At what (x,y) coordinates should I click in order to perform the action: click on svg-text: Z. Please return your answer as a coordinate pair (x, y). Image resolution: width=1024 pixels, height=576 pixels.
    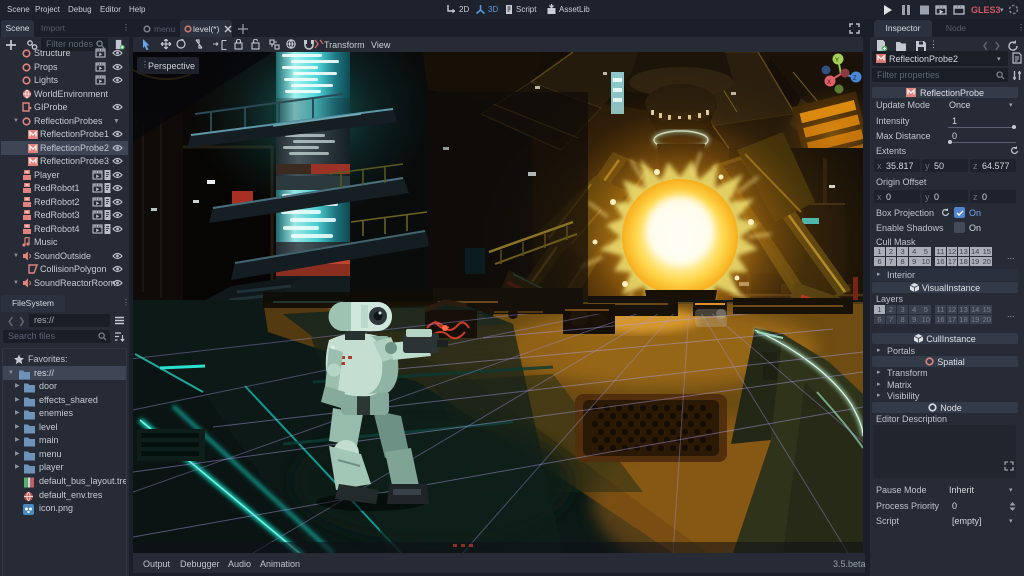
    Looking at the image, I should click on (855, 79).